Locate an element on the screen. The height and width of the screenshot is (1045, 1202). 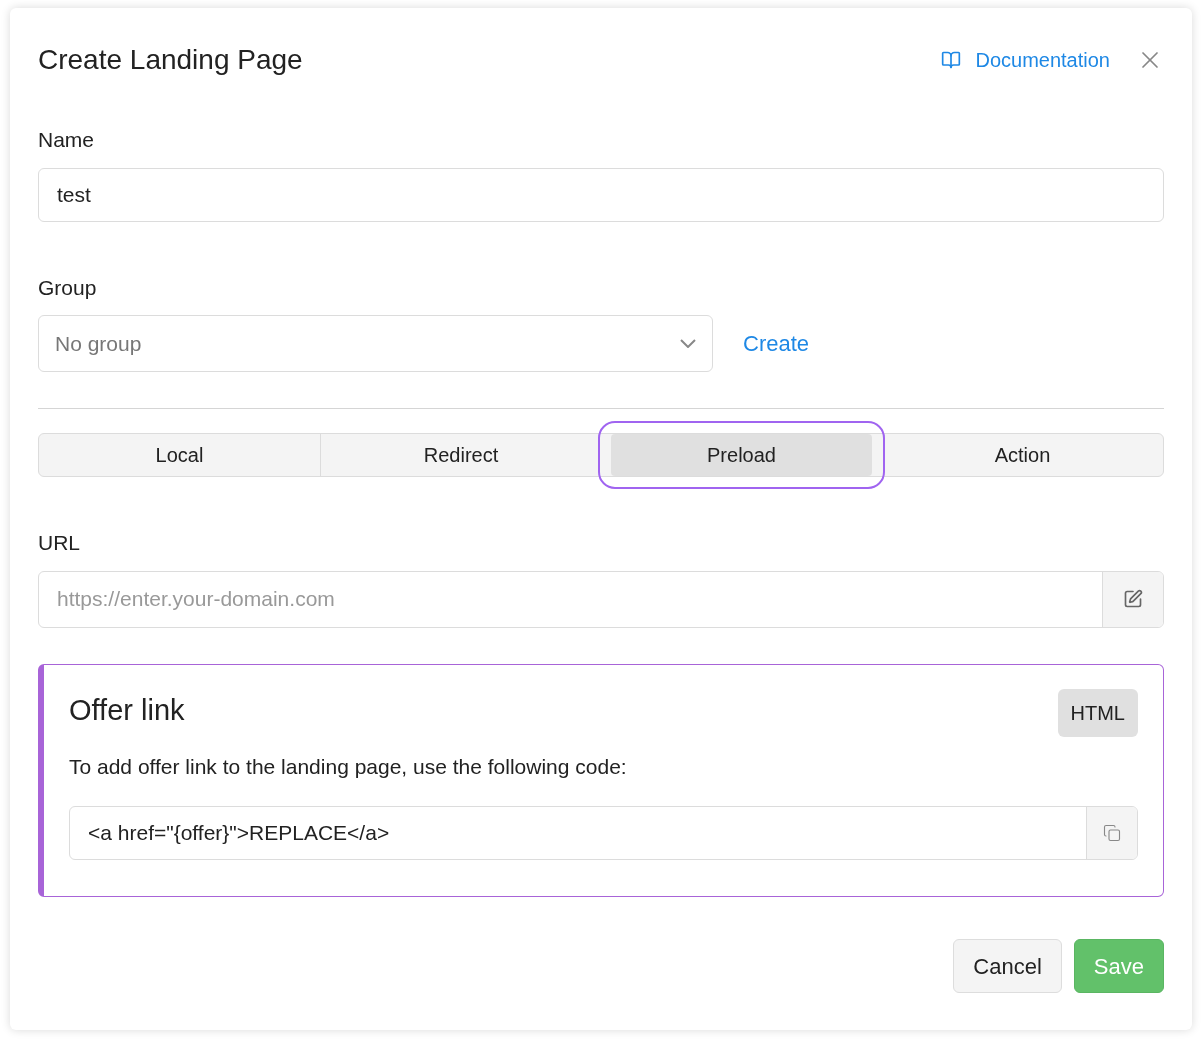
copy-button is located at coordinates (1111, 833).